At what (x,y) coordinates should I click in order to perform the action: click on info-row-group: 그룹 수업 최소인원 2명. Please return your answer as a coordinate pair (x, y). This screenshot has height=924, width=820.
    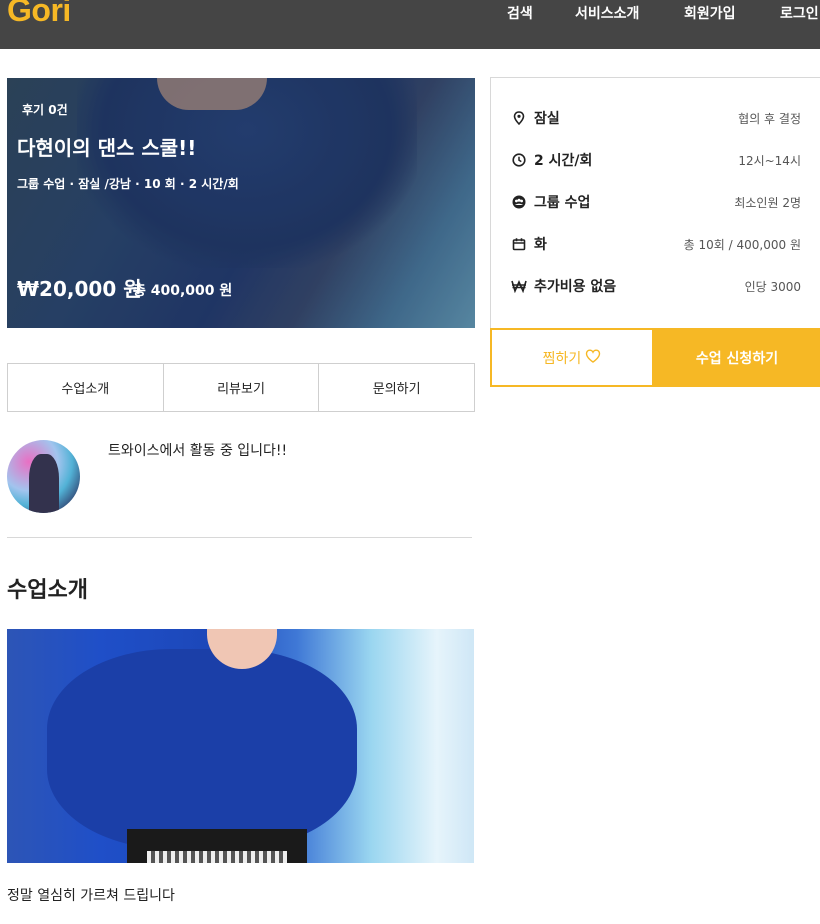
    Looking at the image, I should click on (656, 202).